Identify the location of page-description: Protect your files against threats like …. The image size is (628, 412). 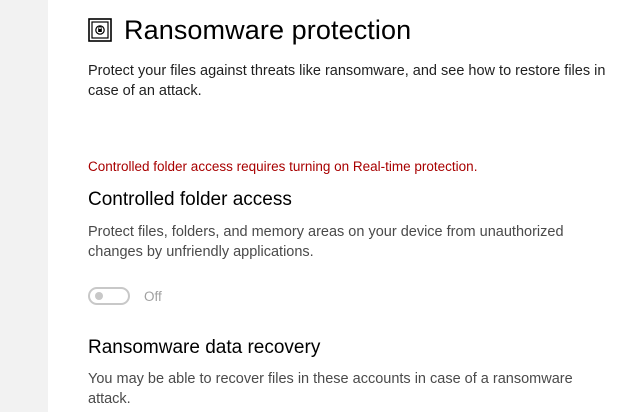
(347, 81).